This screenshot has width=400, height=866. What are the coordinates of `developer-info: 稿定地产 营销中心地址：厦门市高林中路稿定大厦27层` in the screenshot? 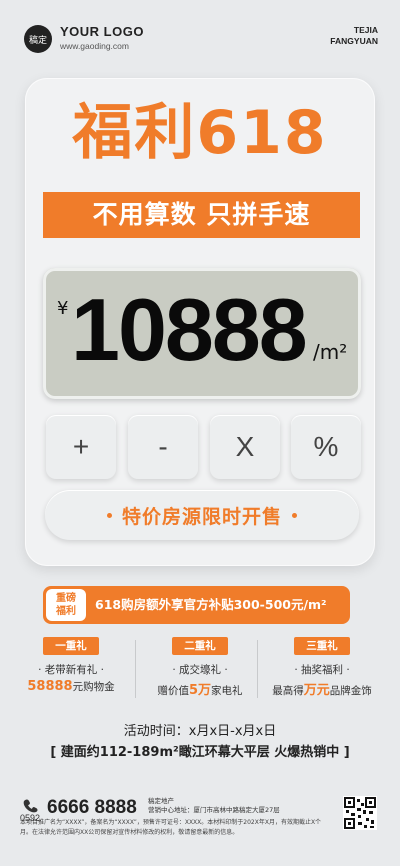 It's located at (214, 806).